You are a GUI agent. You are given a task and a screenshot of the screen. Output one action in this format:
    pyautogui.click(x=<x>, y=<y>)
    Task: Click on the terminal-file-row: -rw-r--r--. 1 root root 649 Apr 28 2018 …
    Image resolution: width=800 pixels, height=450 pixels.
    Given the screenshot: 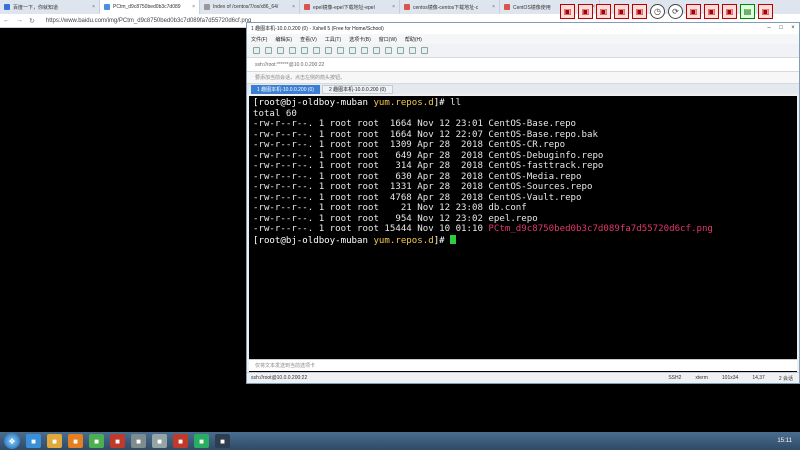 What is the action you would take?
    pyautogui.click(x=428, y=155)
    